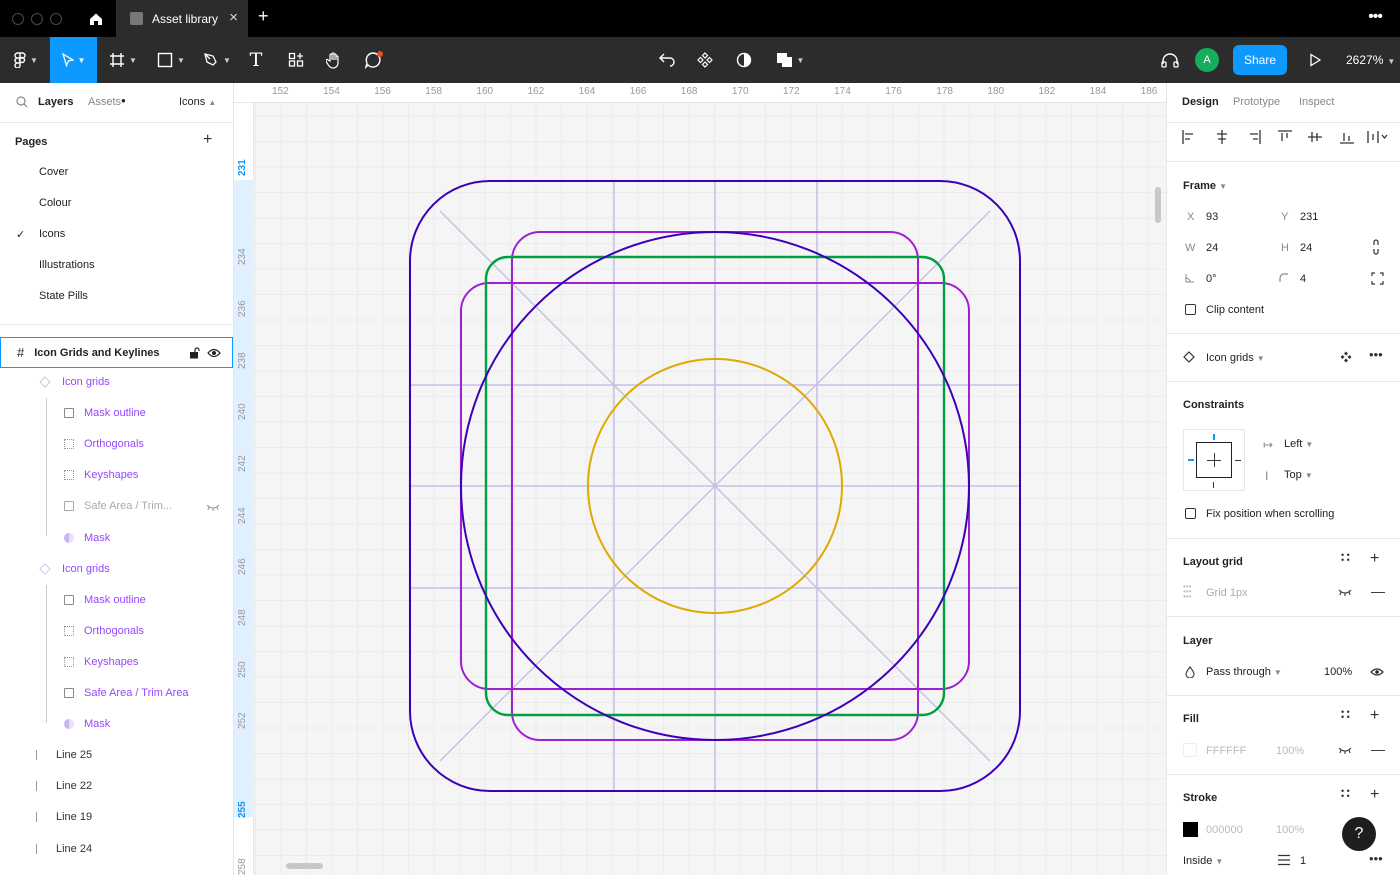 This screenshot has width=1400, height=875. What do you see at coordinates (171, 60) in the screenshot?
I see `shape-tool-button: ▼` at bounding box center [171, 60].